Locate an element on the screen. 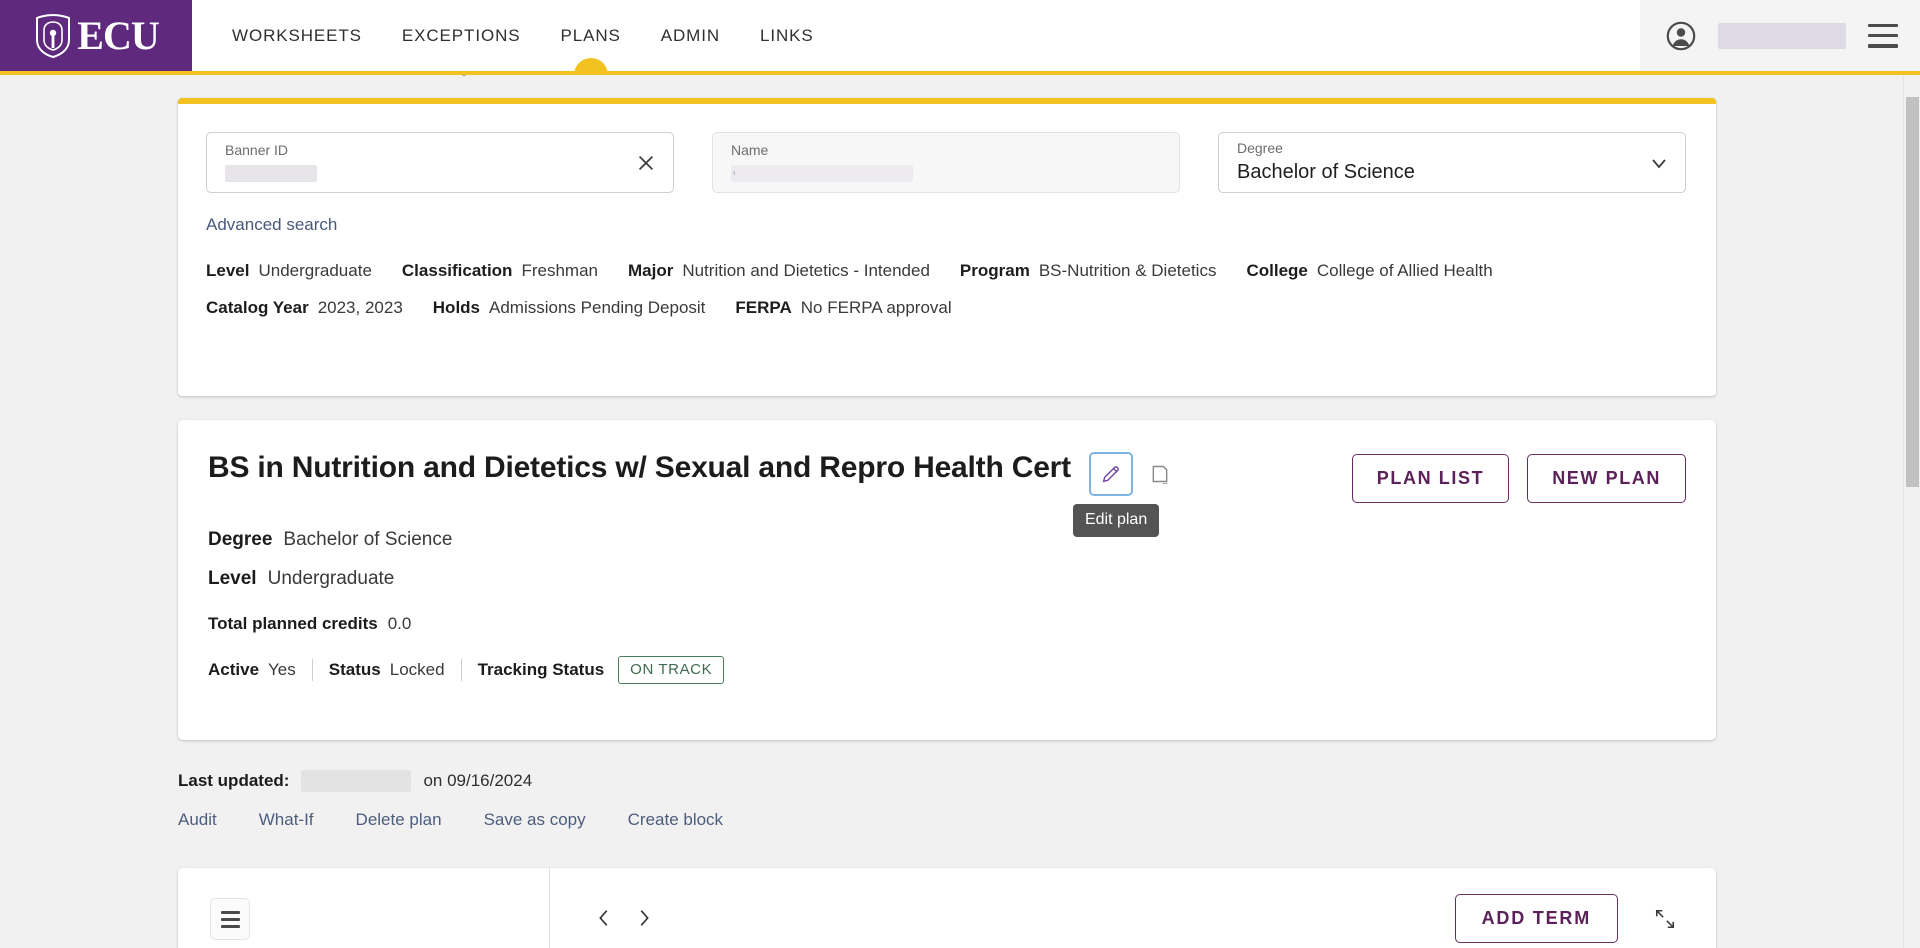  nav-item-links: LINKS is located at coordinates (787, 35).